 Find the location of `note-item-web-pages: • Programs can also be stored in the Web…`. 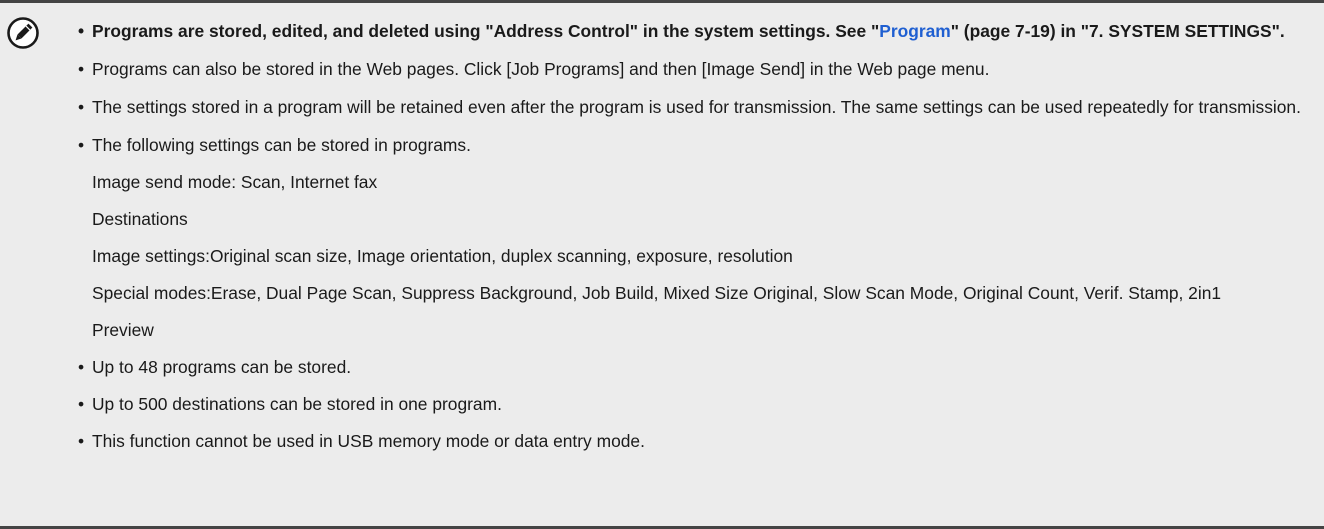

note-item-web-pages: • Programs can also be stored in the Web… is located at coordinates (534, 69).